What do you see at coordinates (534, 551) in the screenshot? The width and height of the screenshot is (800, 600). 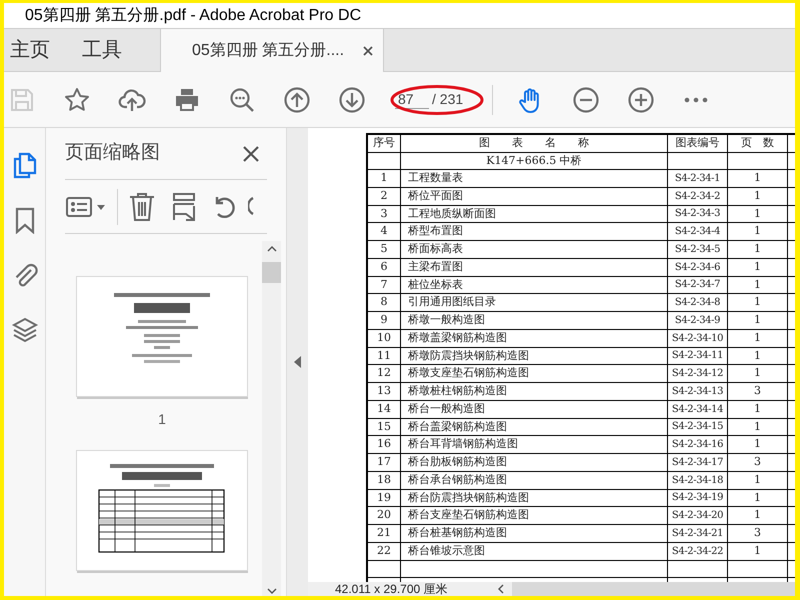 I see `table-cell: 桥台锥坡示意图` at bounding box center [534, 551].